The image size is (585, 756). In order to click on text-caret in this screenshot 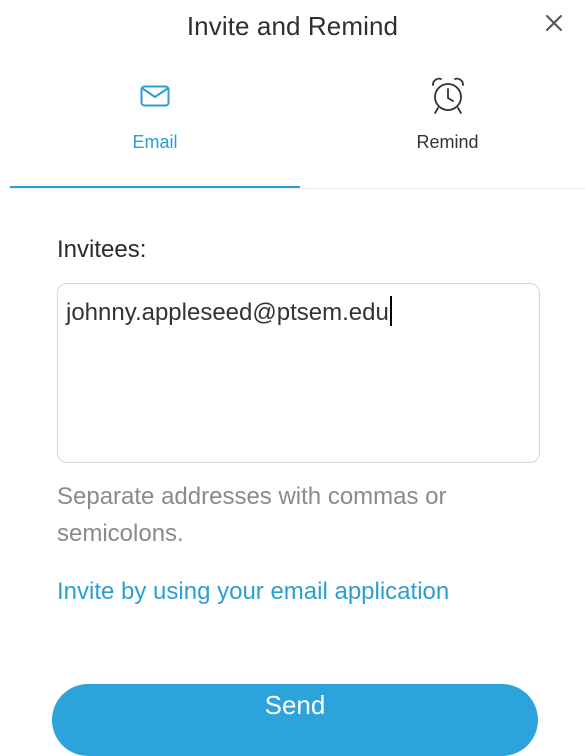, I will do `click(390, 311)`.